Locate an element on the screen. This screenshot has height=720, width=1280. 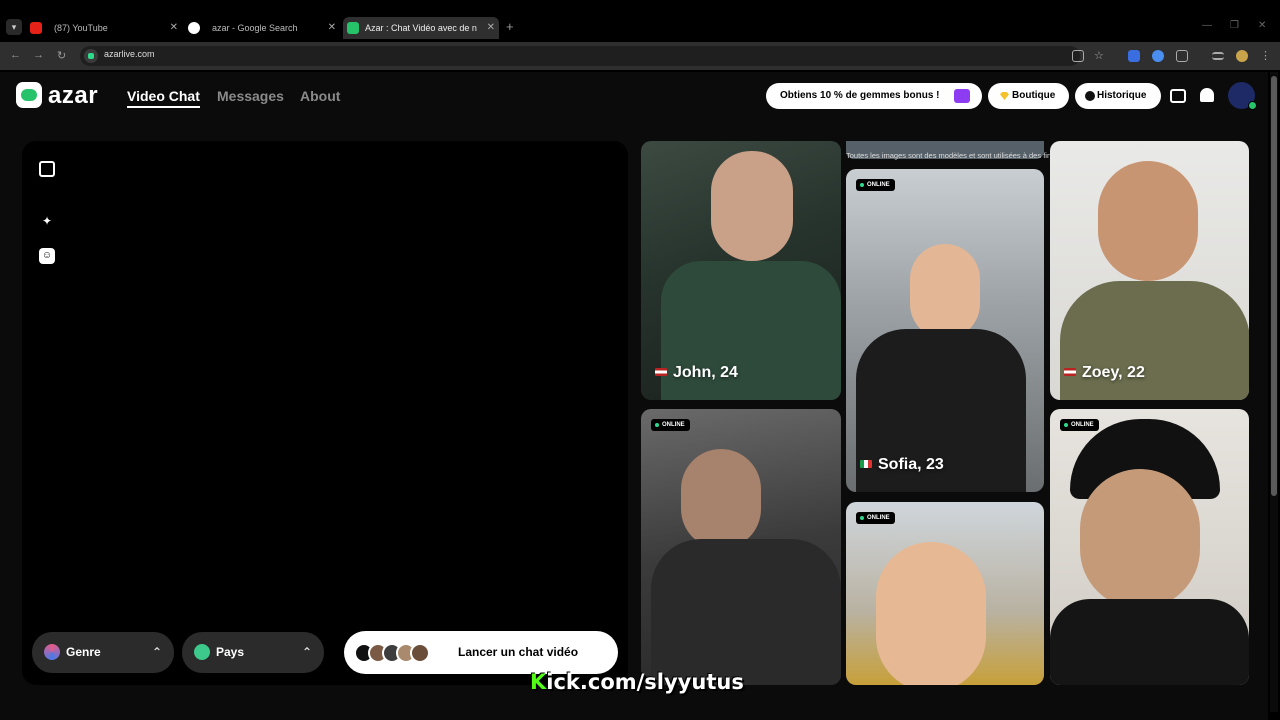
profile-card-john: John, 24 is located at coordinates (741, 270).